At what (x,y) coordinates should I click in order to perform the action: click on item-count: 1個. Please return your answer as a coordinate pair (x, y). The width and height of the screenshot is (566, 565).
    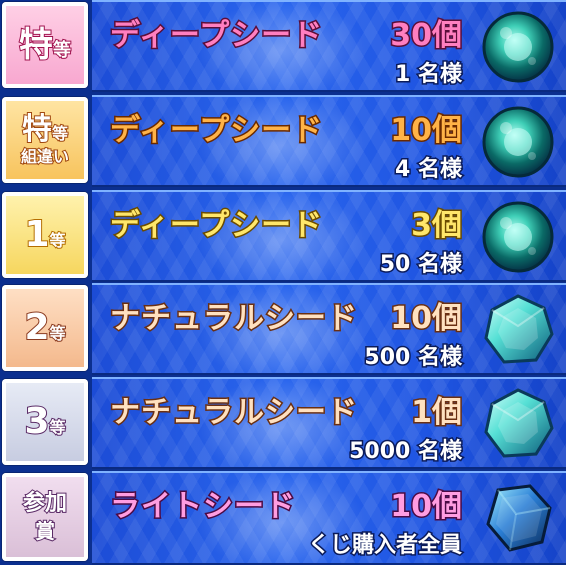
    Looking at the image, I should click on (437, 413).